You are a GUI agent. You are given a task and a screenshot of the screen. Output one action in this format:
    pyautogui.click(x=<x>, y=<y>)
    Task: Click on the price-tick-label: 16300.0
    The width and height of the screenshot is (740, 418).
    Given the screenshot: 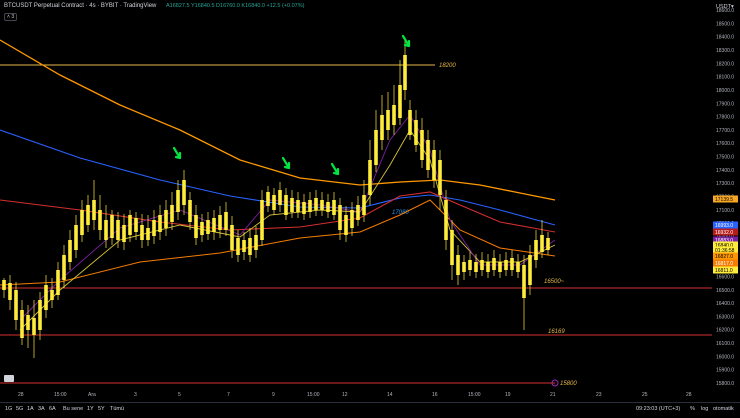 What is the action you would take?
    pyautogui.click(x=725, y=317)
    